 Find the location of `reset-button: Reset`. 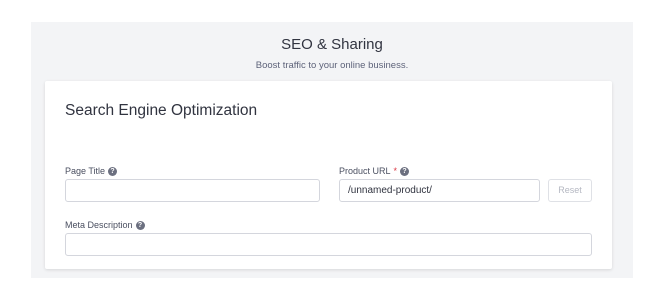

reset-button: Reset is located at coordinates (570, 190).